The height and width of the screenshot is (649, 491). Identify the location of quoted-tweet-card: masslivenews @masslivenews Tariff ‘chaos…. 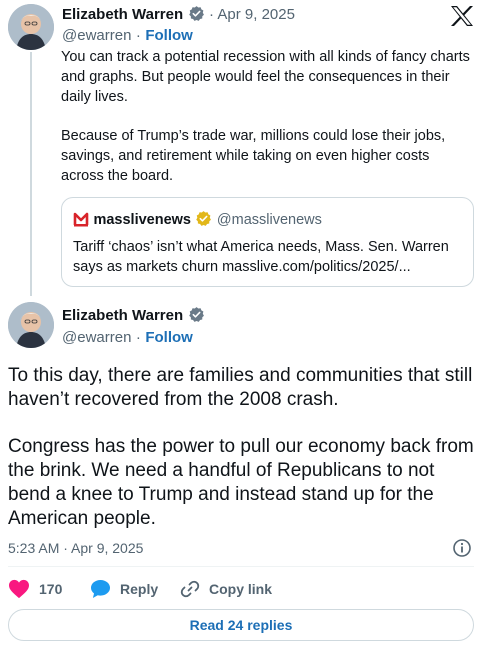
(267, 242).